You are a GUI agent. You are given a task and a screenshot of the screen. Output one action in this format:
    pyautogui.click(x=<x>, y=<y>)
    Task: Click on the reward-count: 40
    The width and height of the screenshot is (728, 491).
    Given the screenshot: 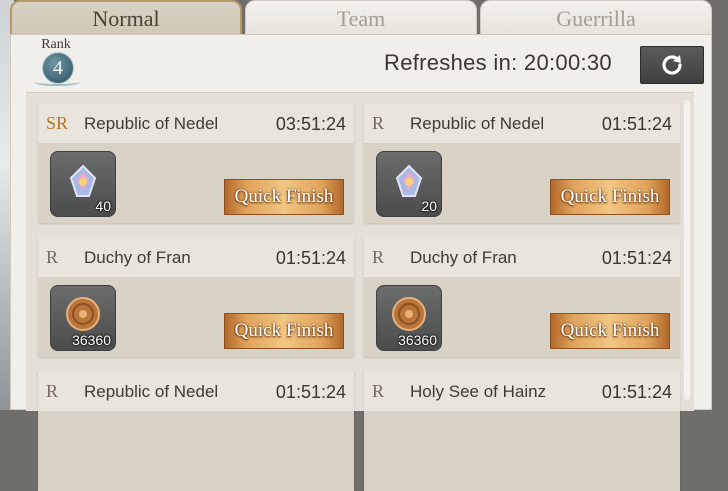 What is the action you would take?
    pyautogui.click(x=103, y=206)
    